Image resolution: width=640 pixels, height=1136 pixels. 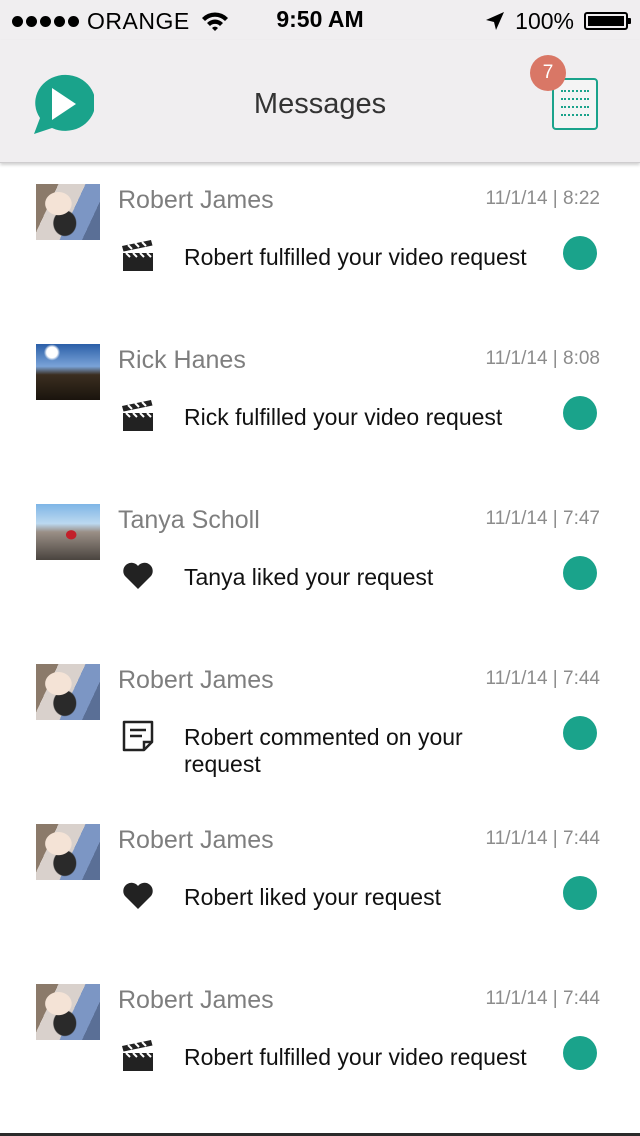 What do you see at coordinates (312, 897) in the screenshot?
I see `message-text: Robert liked your request` at bounding box center [312, 897].